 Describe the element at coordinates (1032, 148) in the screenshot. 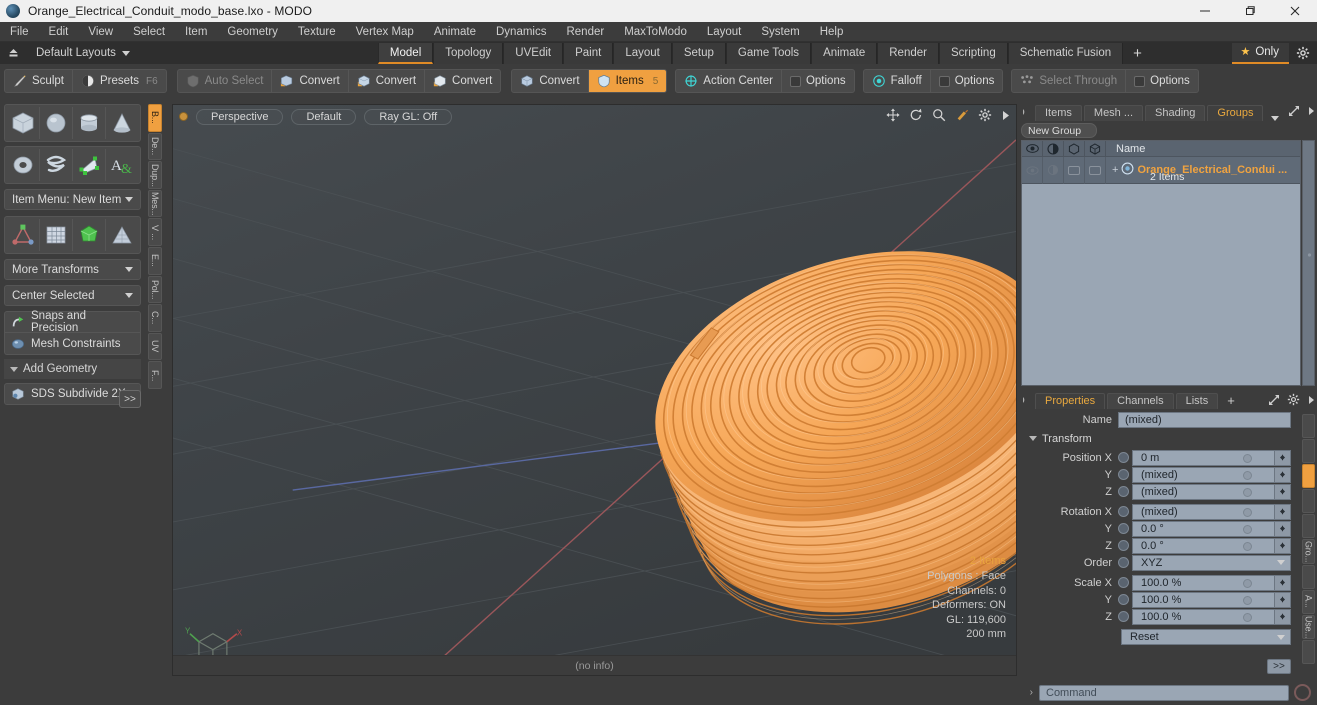

I see `eye-icon` at that location.